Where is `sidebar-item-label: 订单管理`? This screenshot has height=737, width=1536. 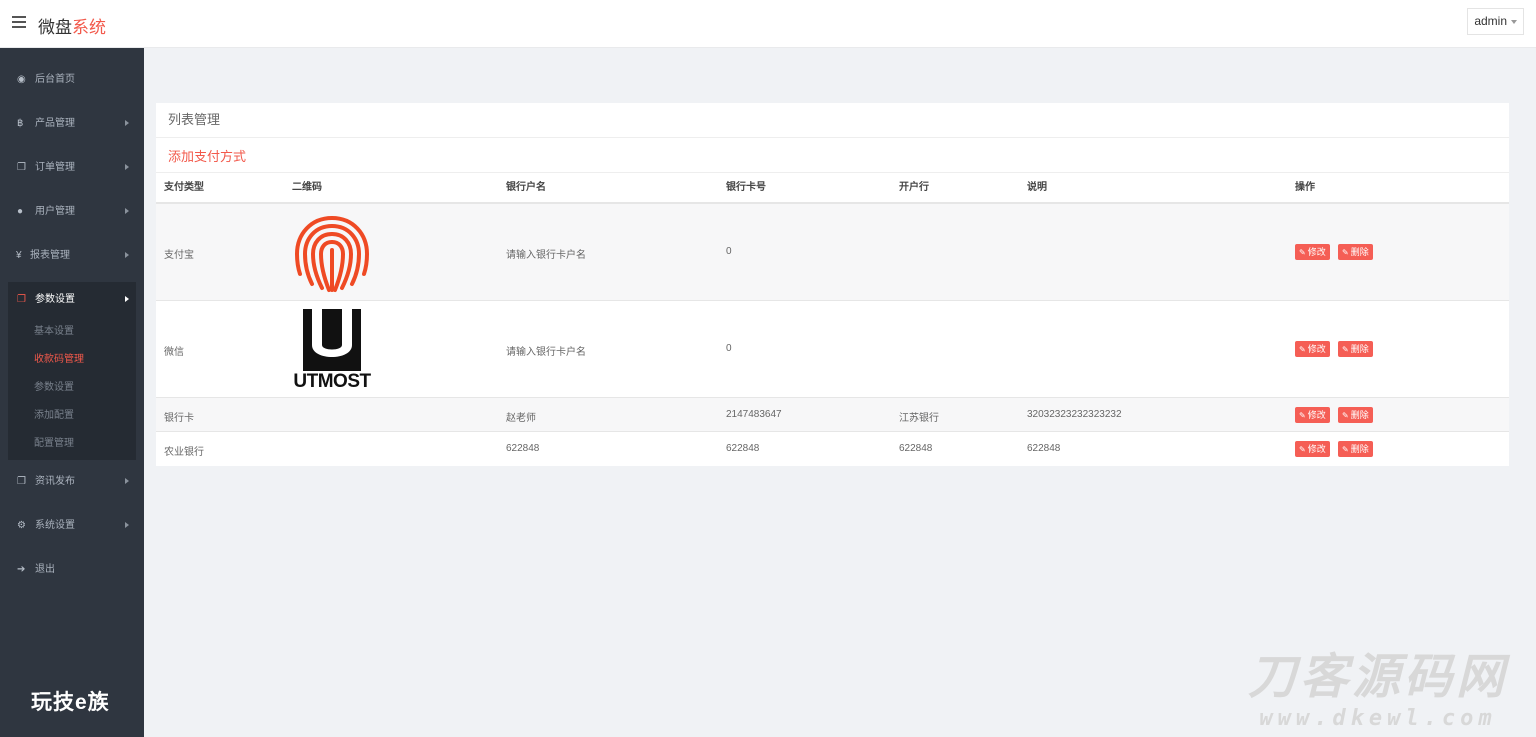
sidebar-item-label: 订单管理 is located at coordinates (55, 167).